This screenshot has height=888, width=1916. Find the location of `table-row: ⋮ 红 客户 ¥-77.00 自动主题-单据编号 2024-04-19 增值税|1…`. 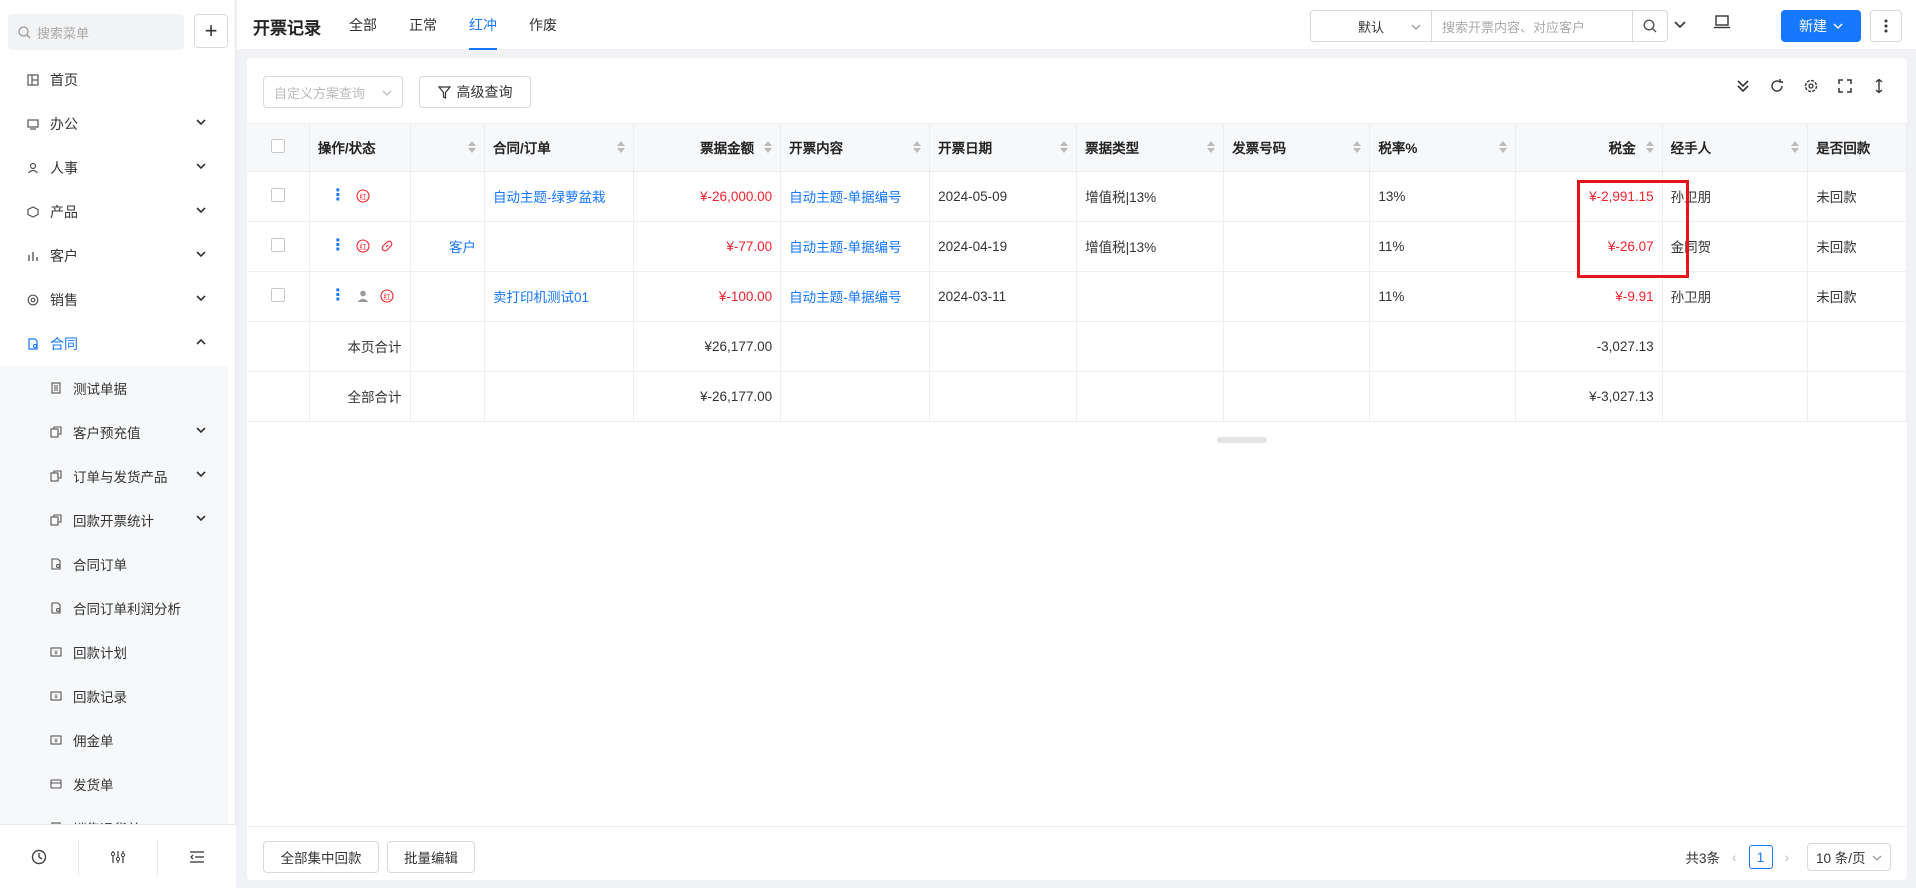

table-row: ⋮ 红 客户 ¥-77.00 自动主题-单据编号 2024-04-19 增值税|1… is located at coordinates (1077, 246).